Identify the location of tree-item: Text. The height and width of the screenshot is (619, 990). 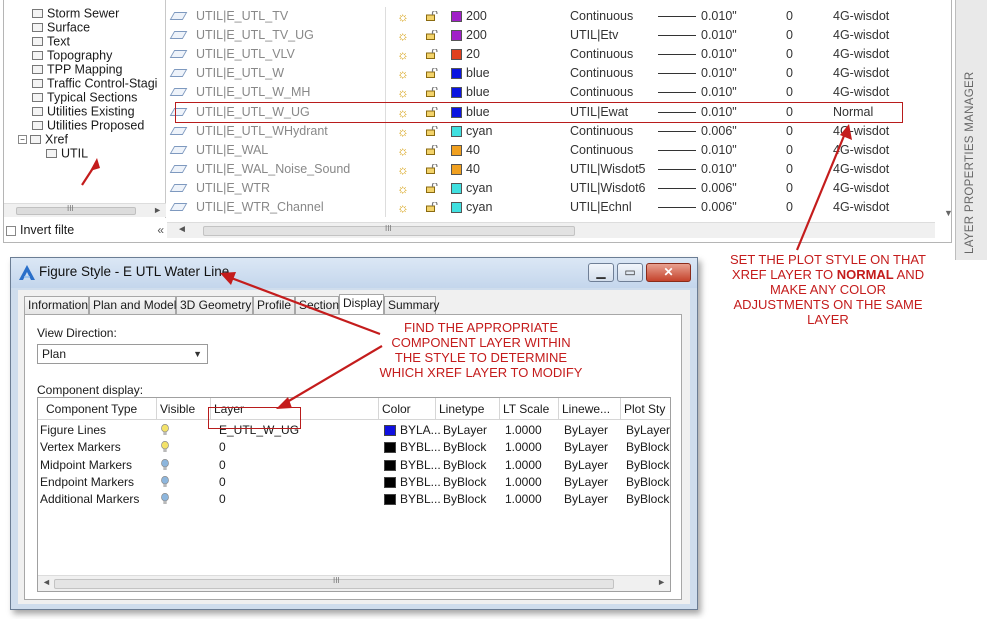
(51, 41).